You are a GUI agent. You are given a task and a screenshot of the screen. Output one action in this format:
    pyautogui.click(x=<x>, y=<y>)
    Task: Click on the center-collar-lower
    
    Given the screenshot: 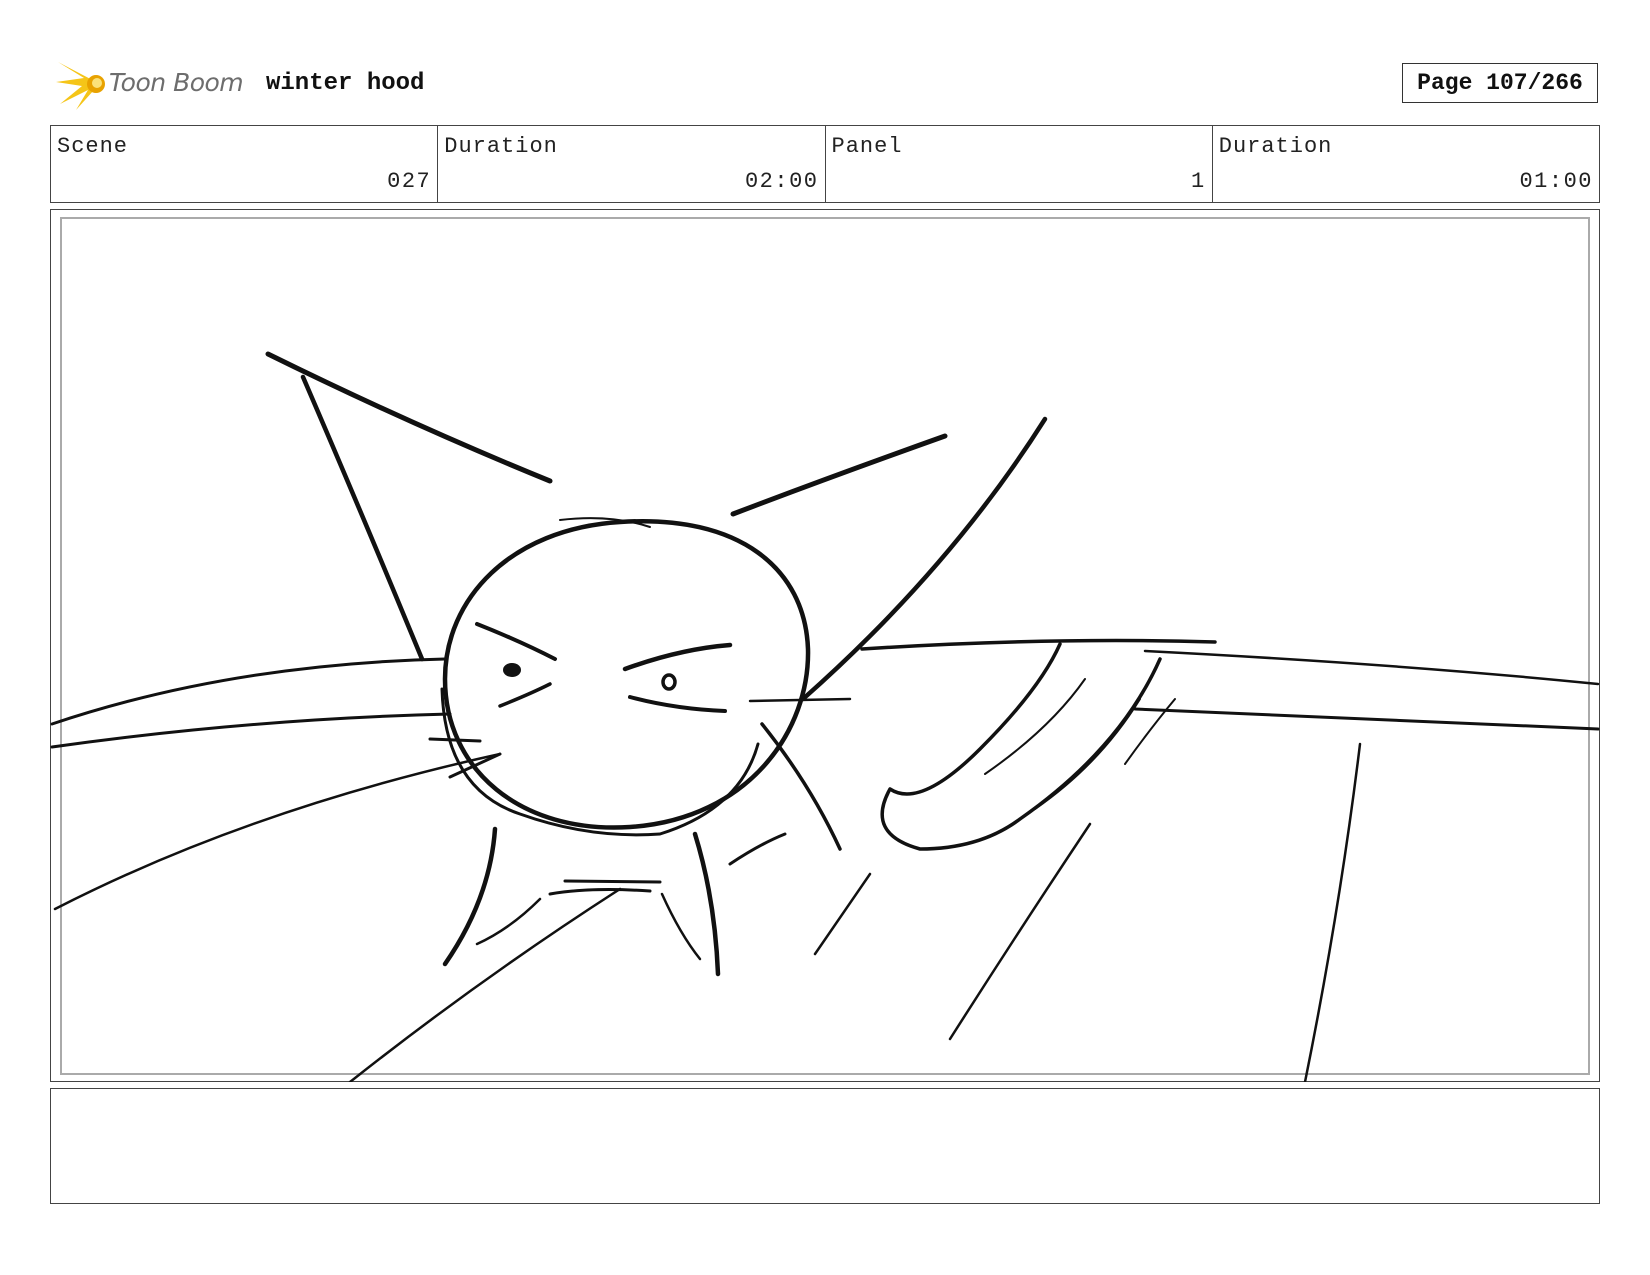 What is the action you would take?
    pyautogui.click(x=600, y=892)
    